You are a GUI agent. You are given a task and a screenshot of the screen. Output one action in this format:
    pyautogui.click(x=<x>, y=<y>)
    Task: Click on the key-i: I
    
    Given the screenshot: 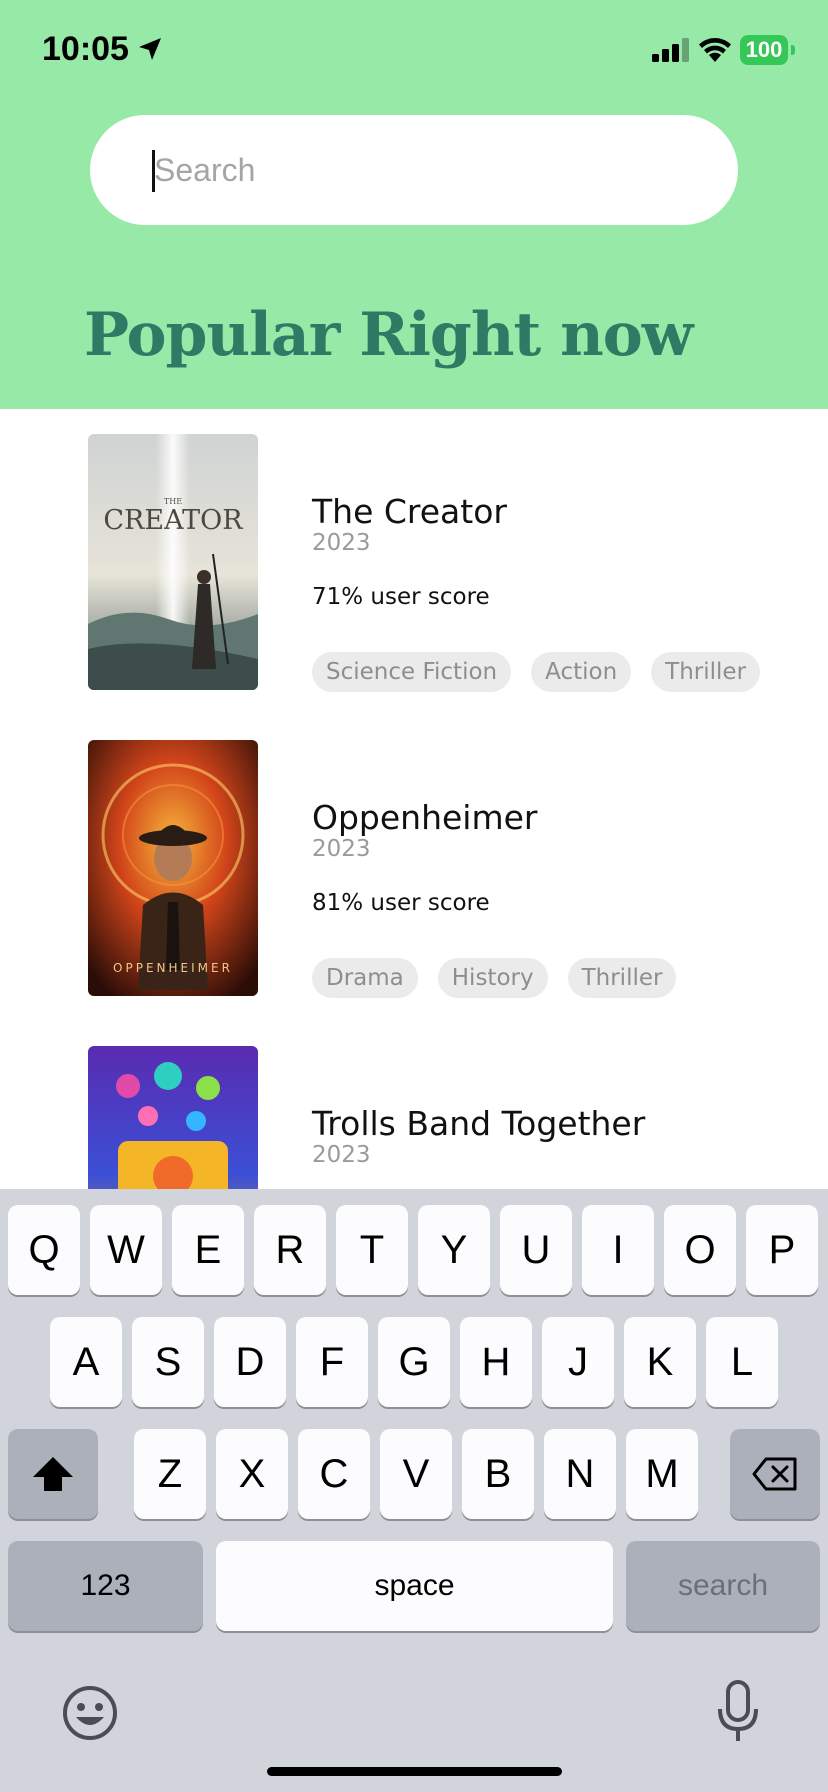 What is the action you would take?
    pyautogui.click(x=618, y=1250)
    